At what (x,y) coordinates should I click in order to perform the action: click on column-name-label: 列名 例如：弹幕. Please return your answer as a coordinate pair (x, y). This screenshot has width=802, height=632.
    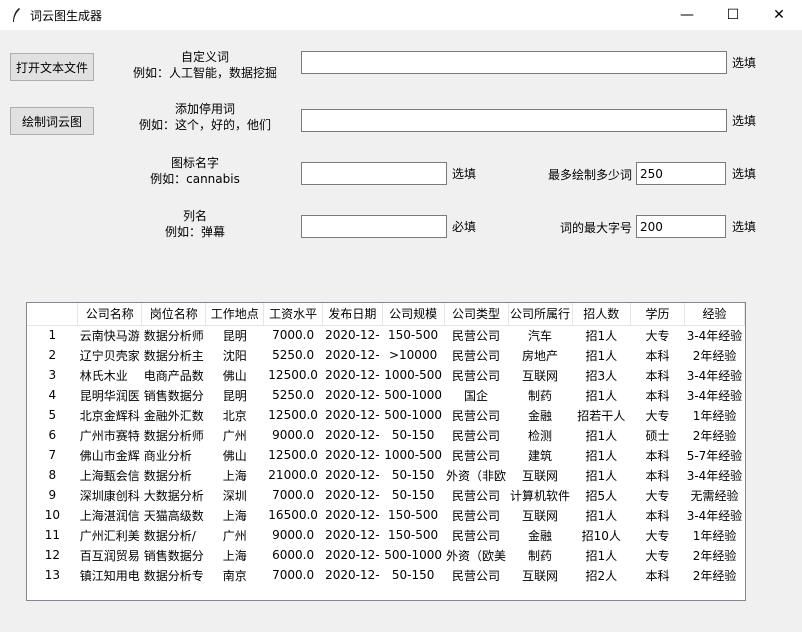
    Looking at the image, I should click on (195, 224).